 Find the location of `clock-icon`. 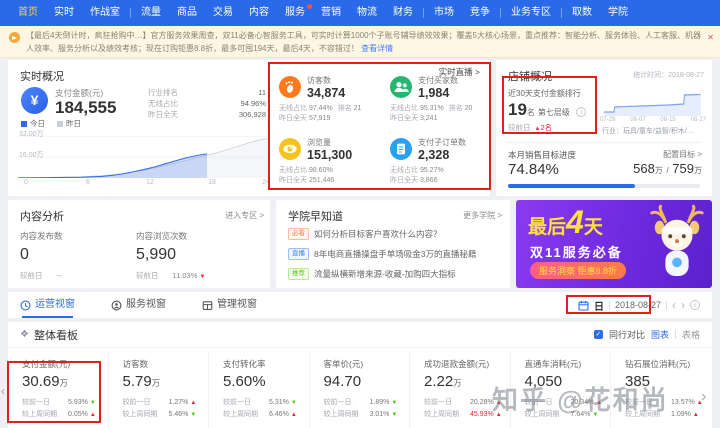

clock-icon is located at coordinates (25, 305).